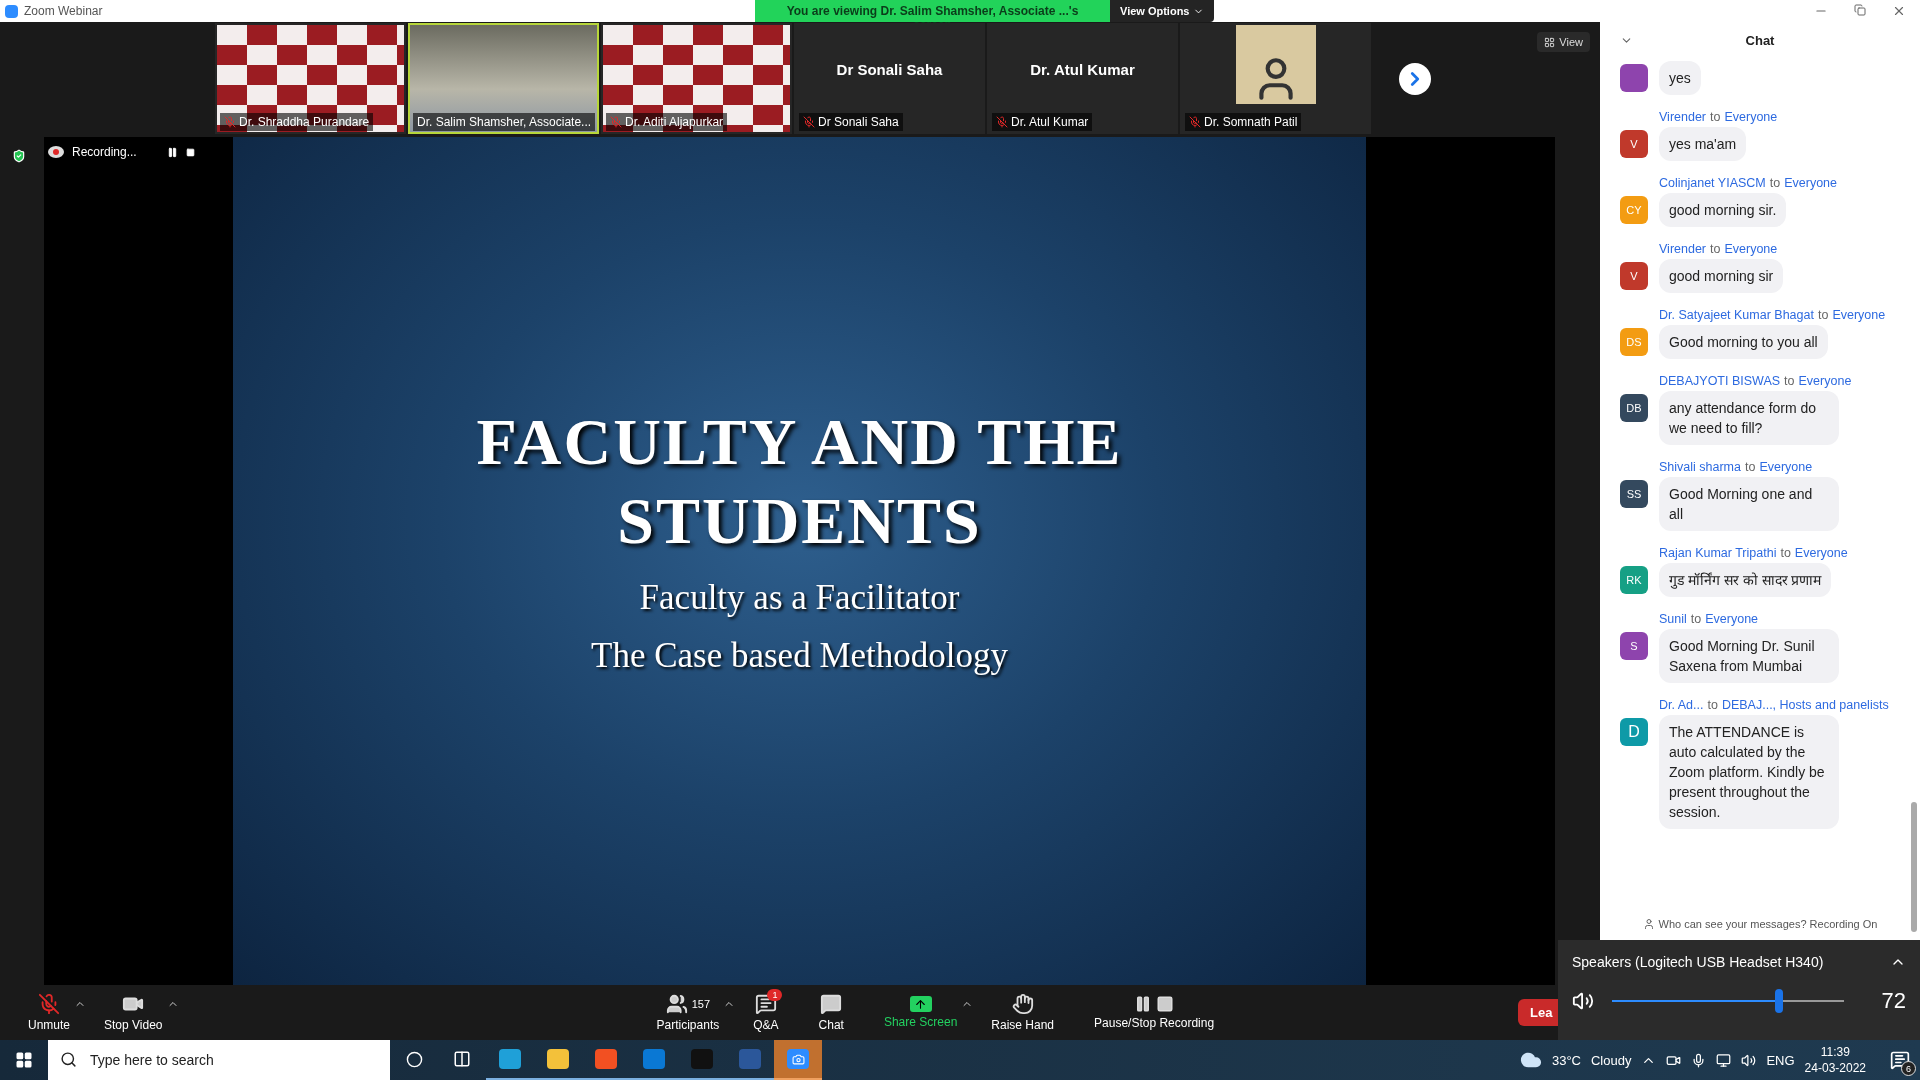 This screenshot has height=1080, width=1920. What do you see at coordinates (172, 152) in the screenshot?
I see `pause-icon` at bounding box center [172, 152].